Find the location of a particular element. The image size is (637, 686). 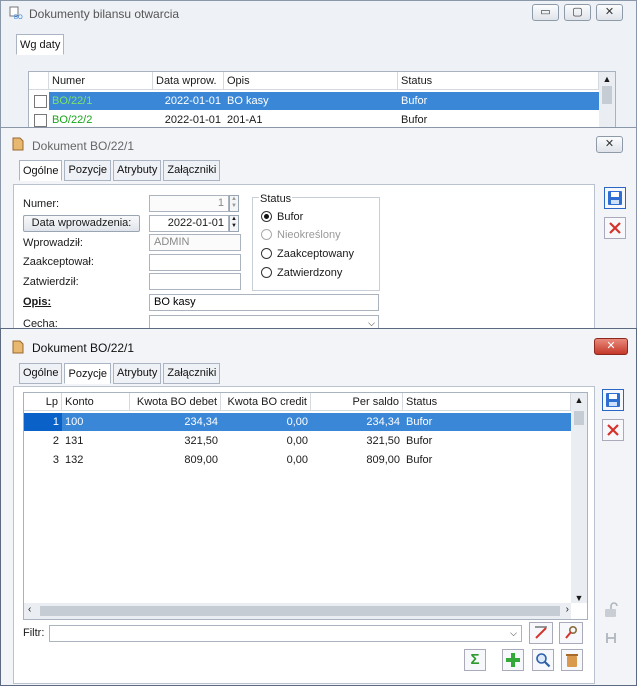

zaakceptowal-field is located at coordinates (195, 262).